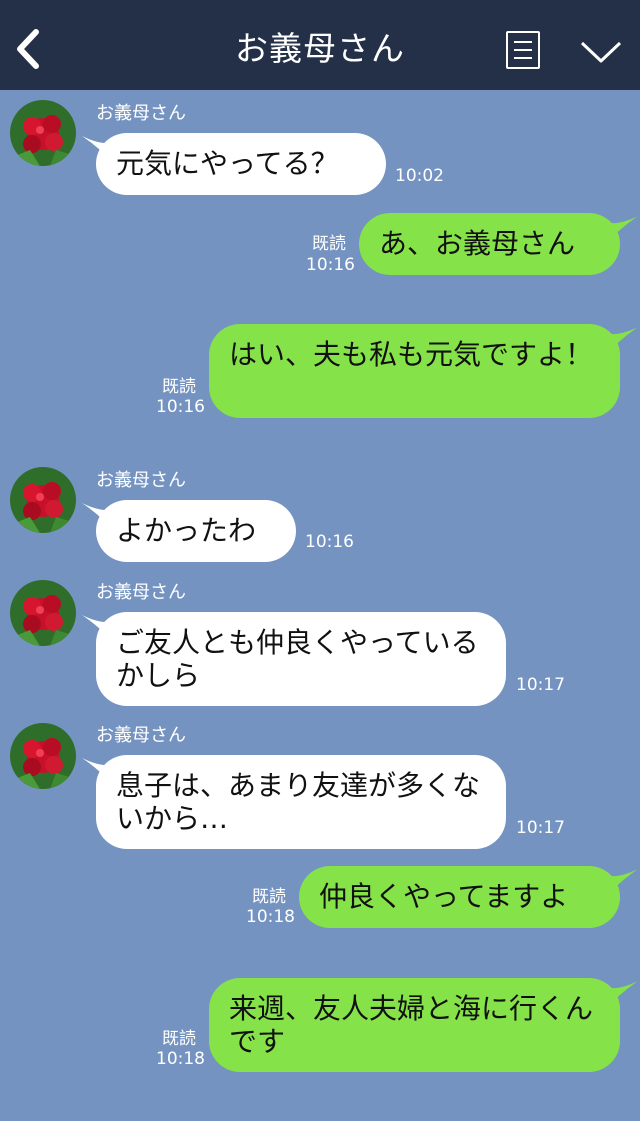 This screenshot has width=640, height=1121. What do you see at coordinates (459, 897) in the screenshot?
I see `message-bubble-outgoing: 仲良くやってますよ` at bounding box center [459, 897].